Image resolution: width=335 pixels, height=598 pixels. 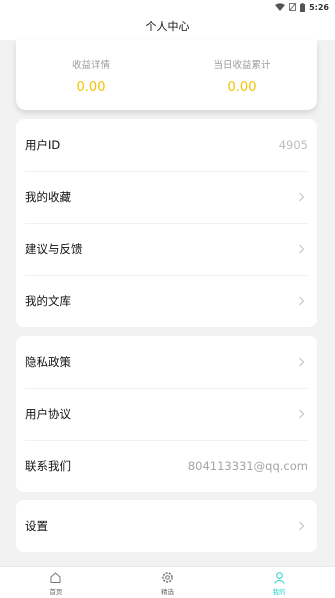 What do you see at coordinates (279, 592) in the screenshot?
I see `tab-mine-label: 我的` at bounding box center [279, 592].